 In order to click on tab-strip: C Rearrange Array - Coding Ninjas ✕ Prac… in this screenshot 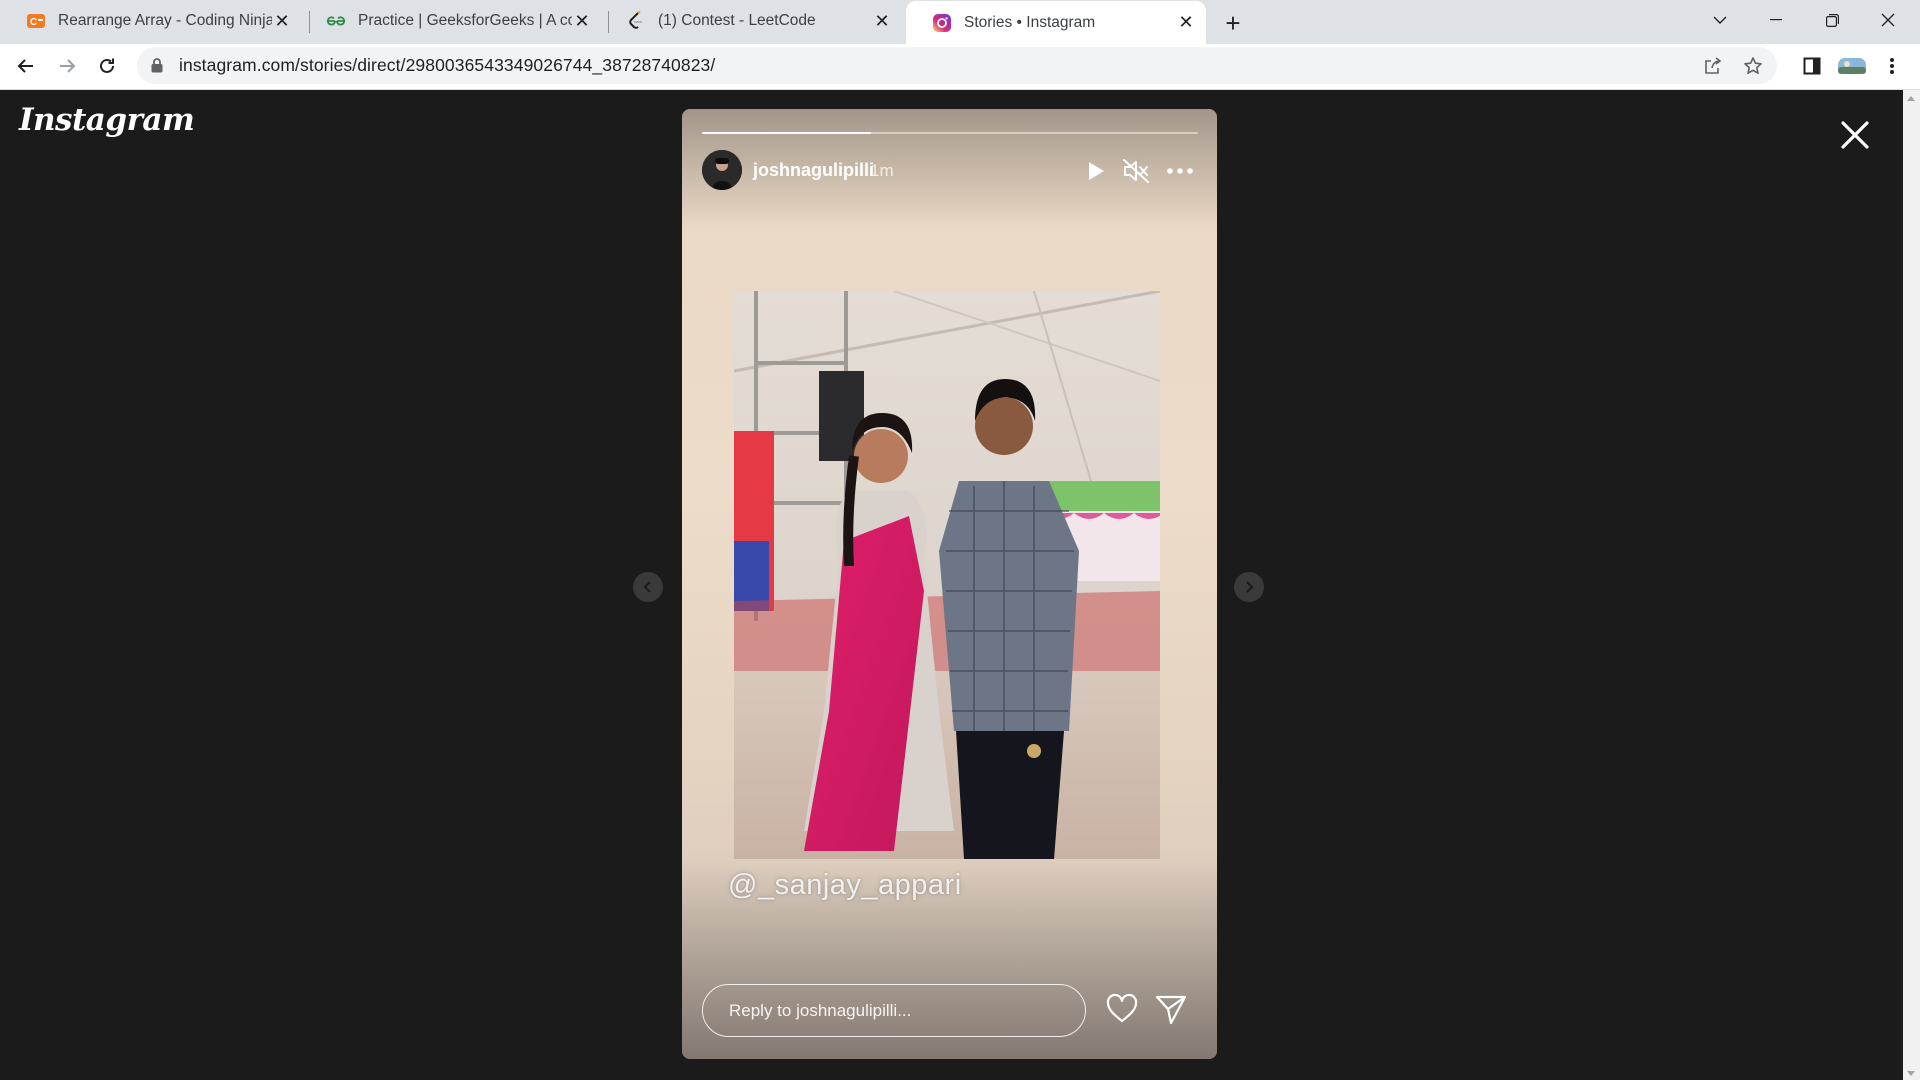, I will do `click(960, 22)`.